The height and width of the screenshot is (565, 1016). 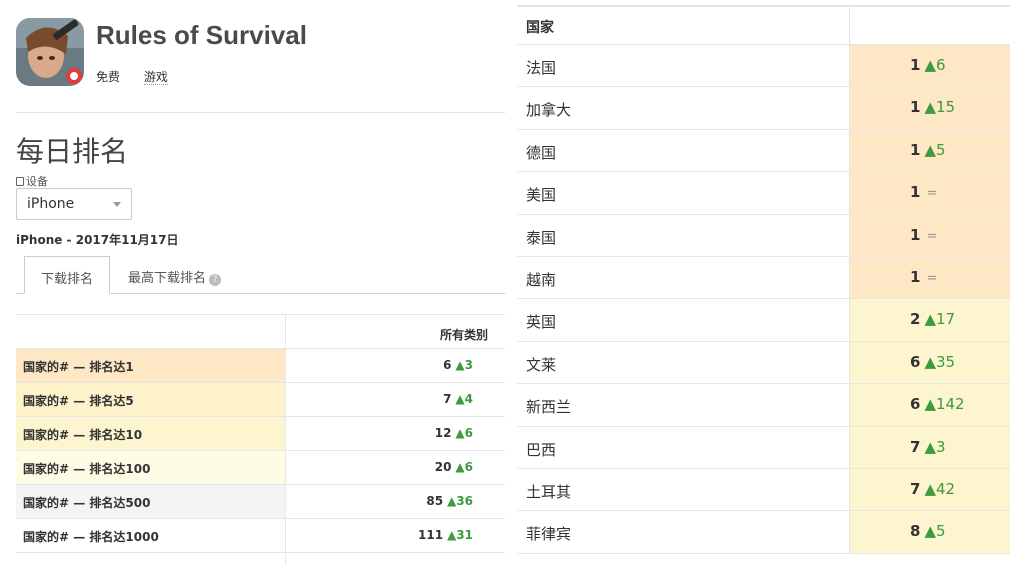 I want to click on table-row: 英国 2 ▲17, so click(x=763, y=320).